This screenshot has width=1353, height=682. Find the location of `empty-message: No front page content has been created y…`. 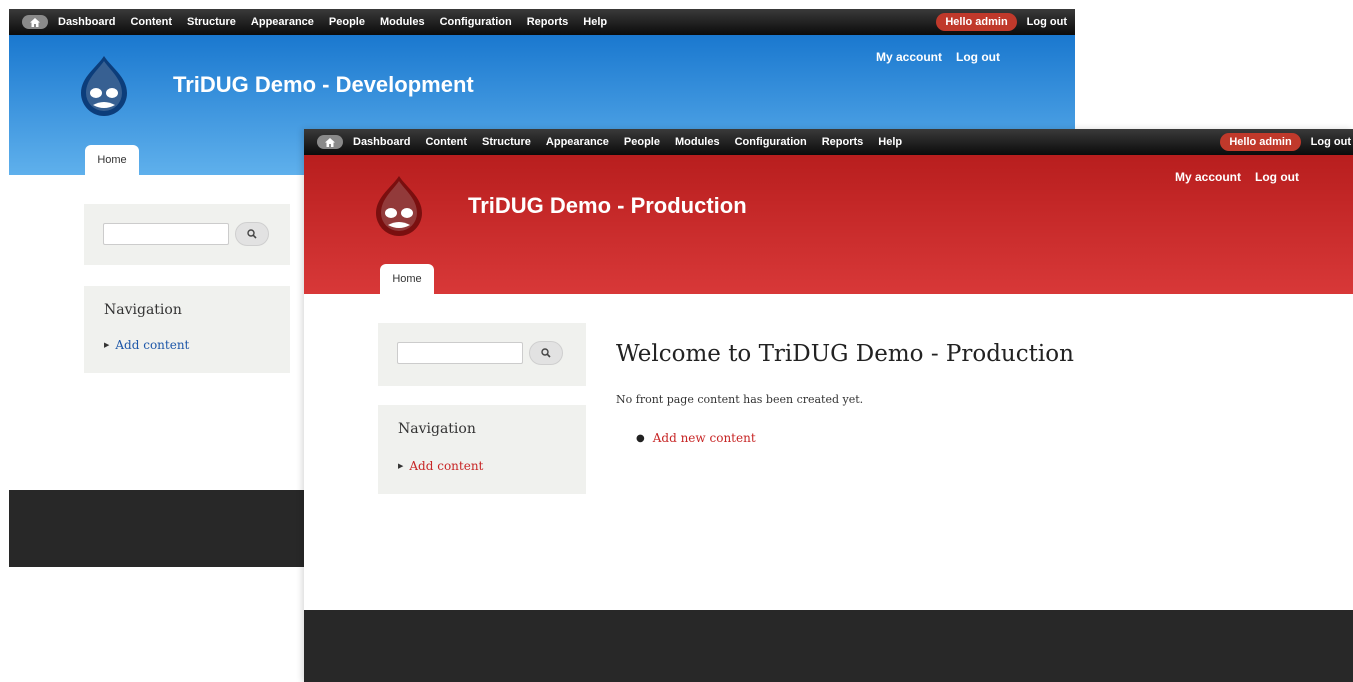

empty-message: No front page content has been created y… is located at coordinates (740, 399).